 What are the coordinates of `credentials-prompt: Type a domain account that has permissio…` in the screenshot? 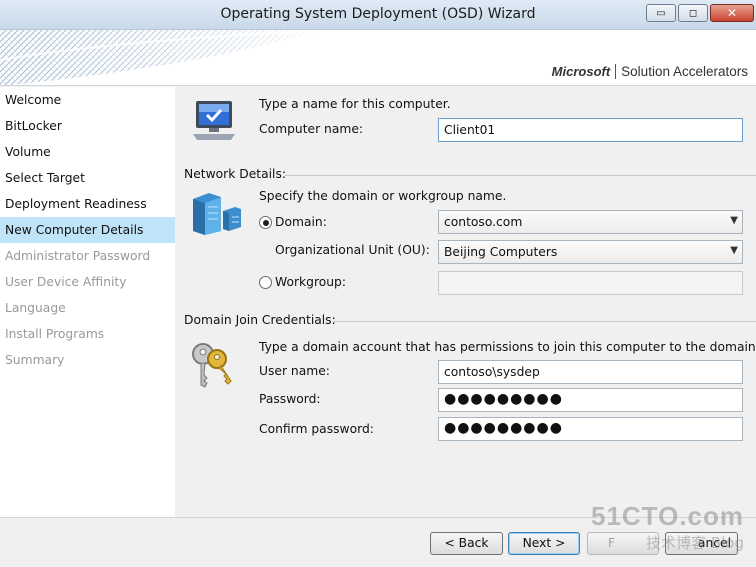 It's located at (507, 347).